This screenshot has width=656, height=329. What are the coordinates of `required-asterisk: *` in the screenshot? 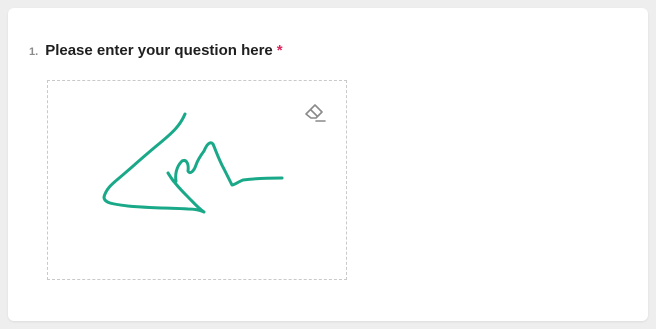 It's located at (279, 50).